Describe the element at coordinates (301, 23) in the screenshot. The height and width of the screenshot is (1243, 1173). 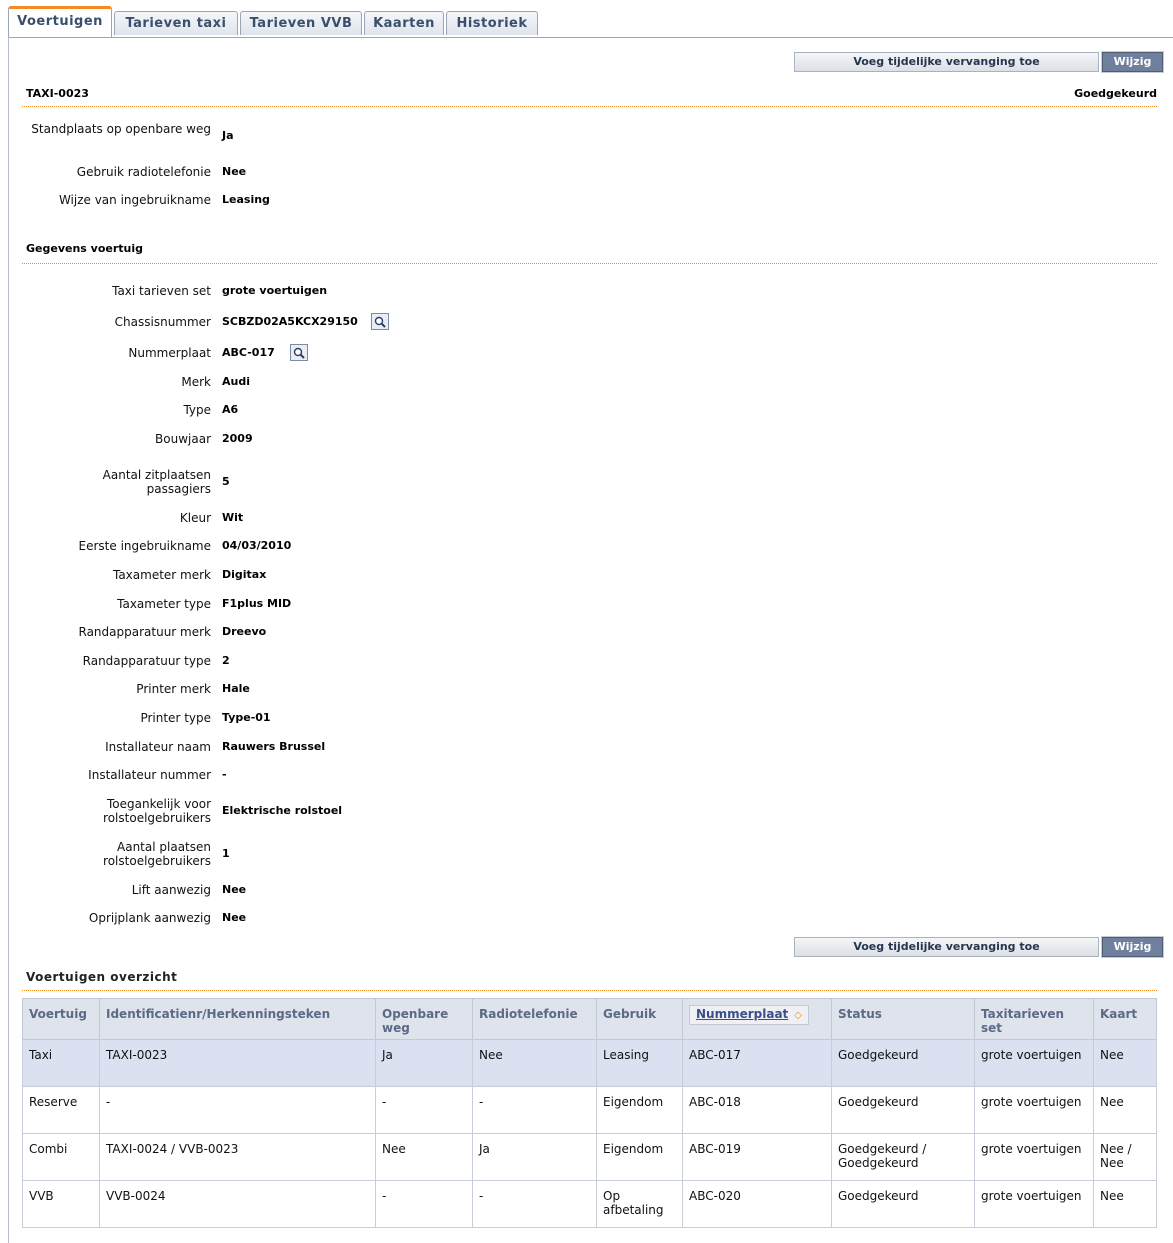
I see `tab-tarieven-vvb: Tarieven VVB` at that location.